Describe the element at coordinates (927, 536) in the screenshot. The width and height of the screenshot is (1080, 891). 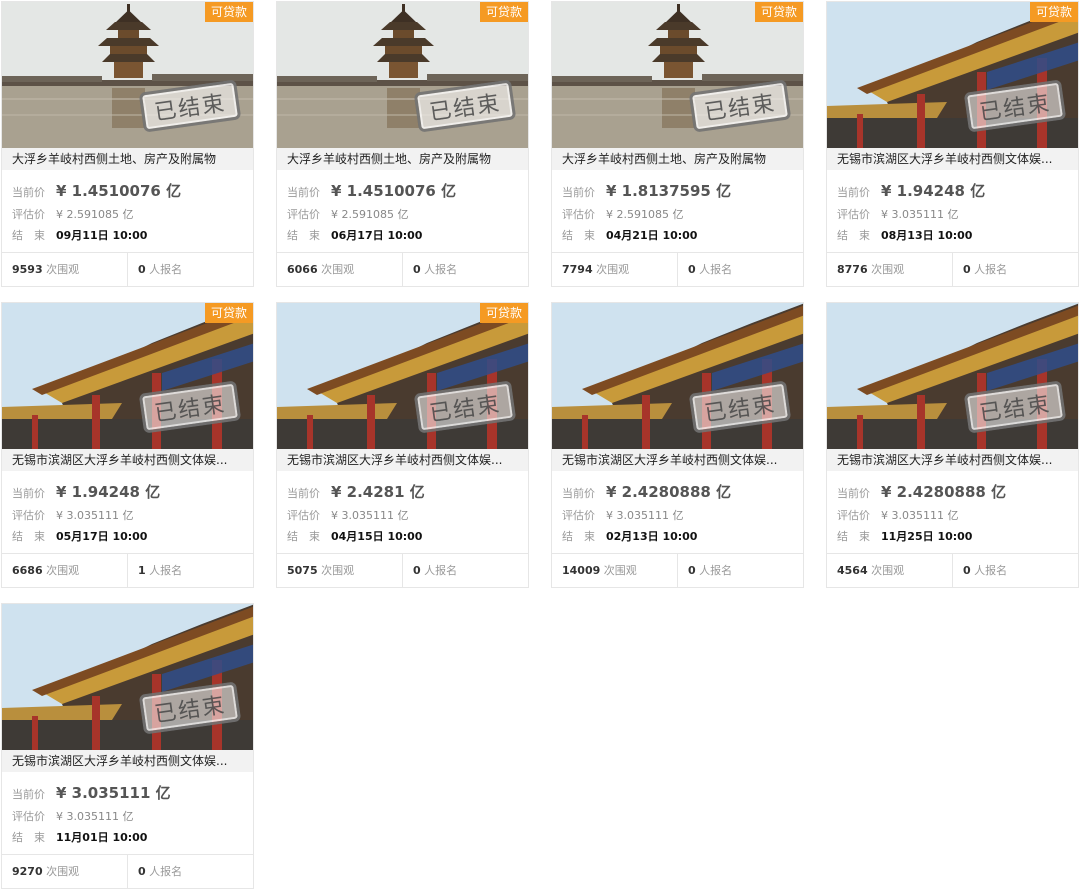
I see `end-time-value: 11月25日 10:00` at that location.